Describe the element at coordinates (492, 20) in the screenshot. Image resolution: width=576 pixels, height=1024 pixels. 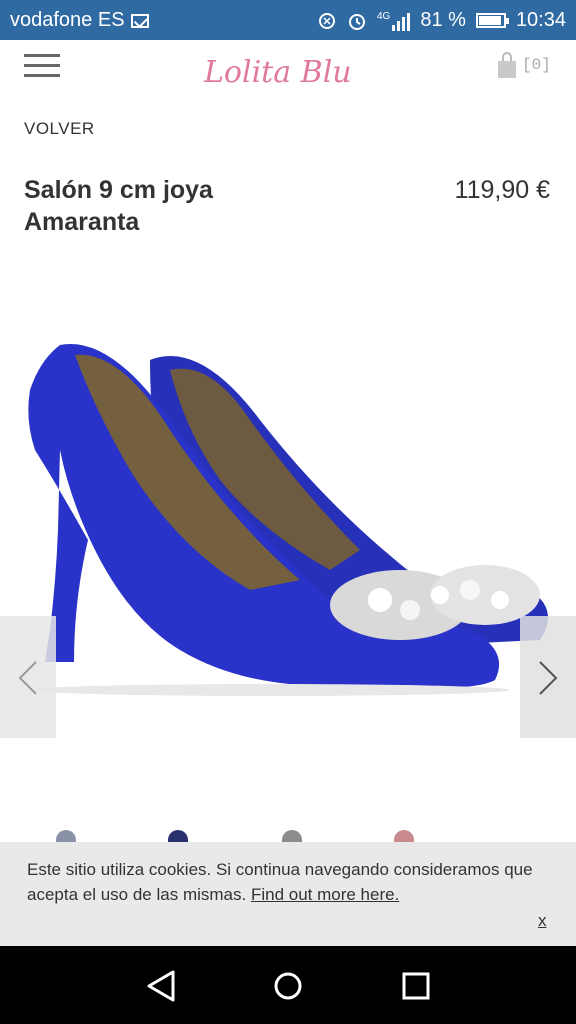
I see `battery-icon` at that location.